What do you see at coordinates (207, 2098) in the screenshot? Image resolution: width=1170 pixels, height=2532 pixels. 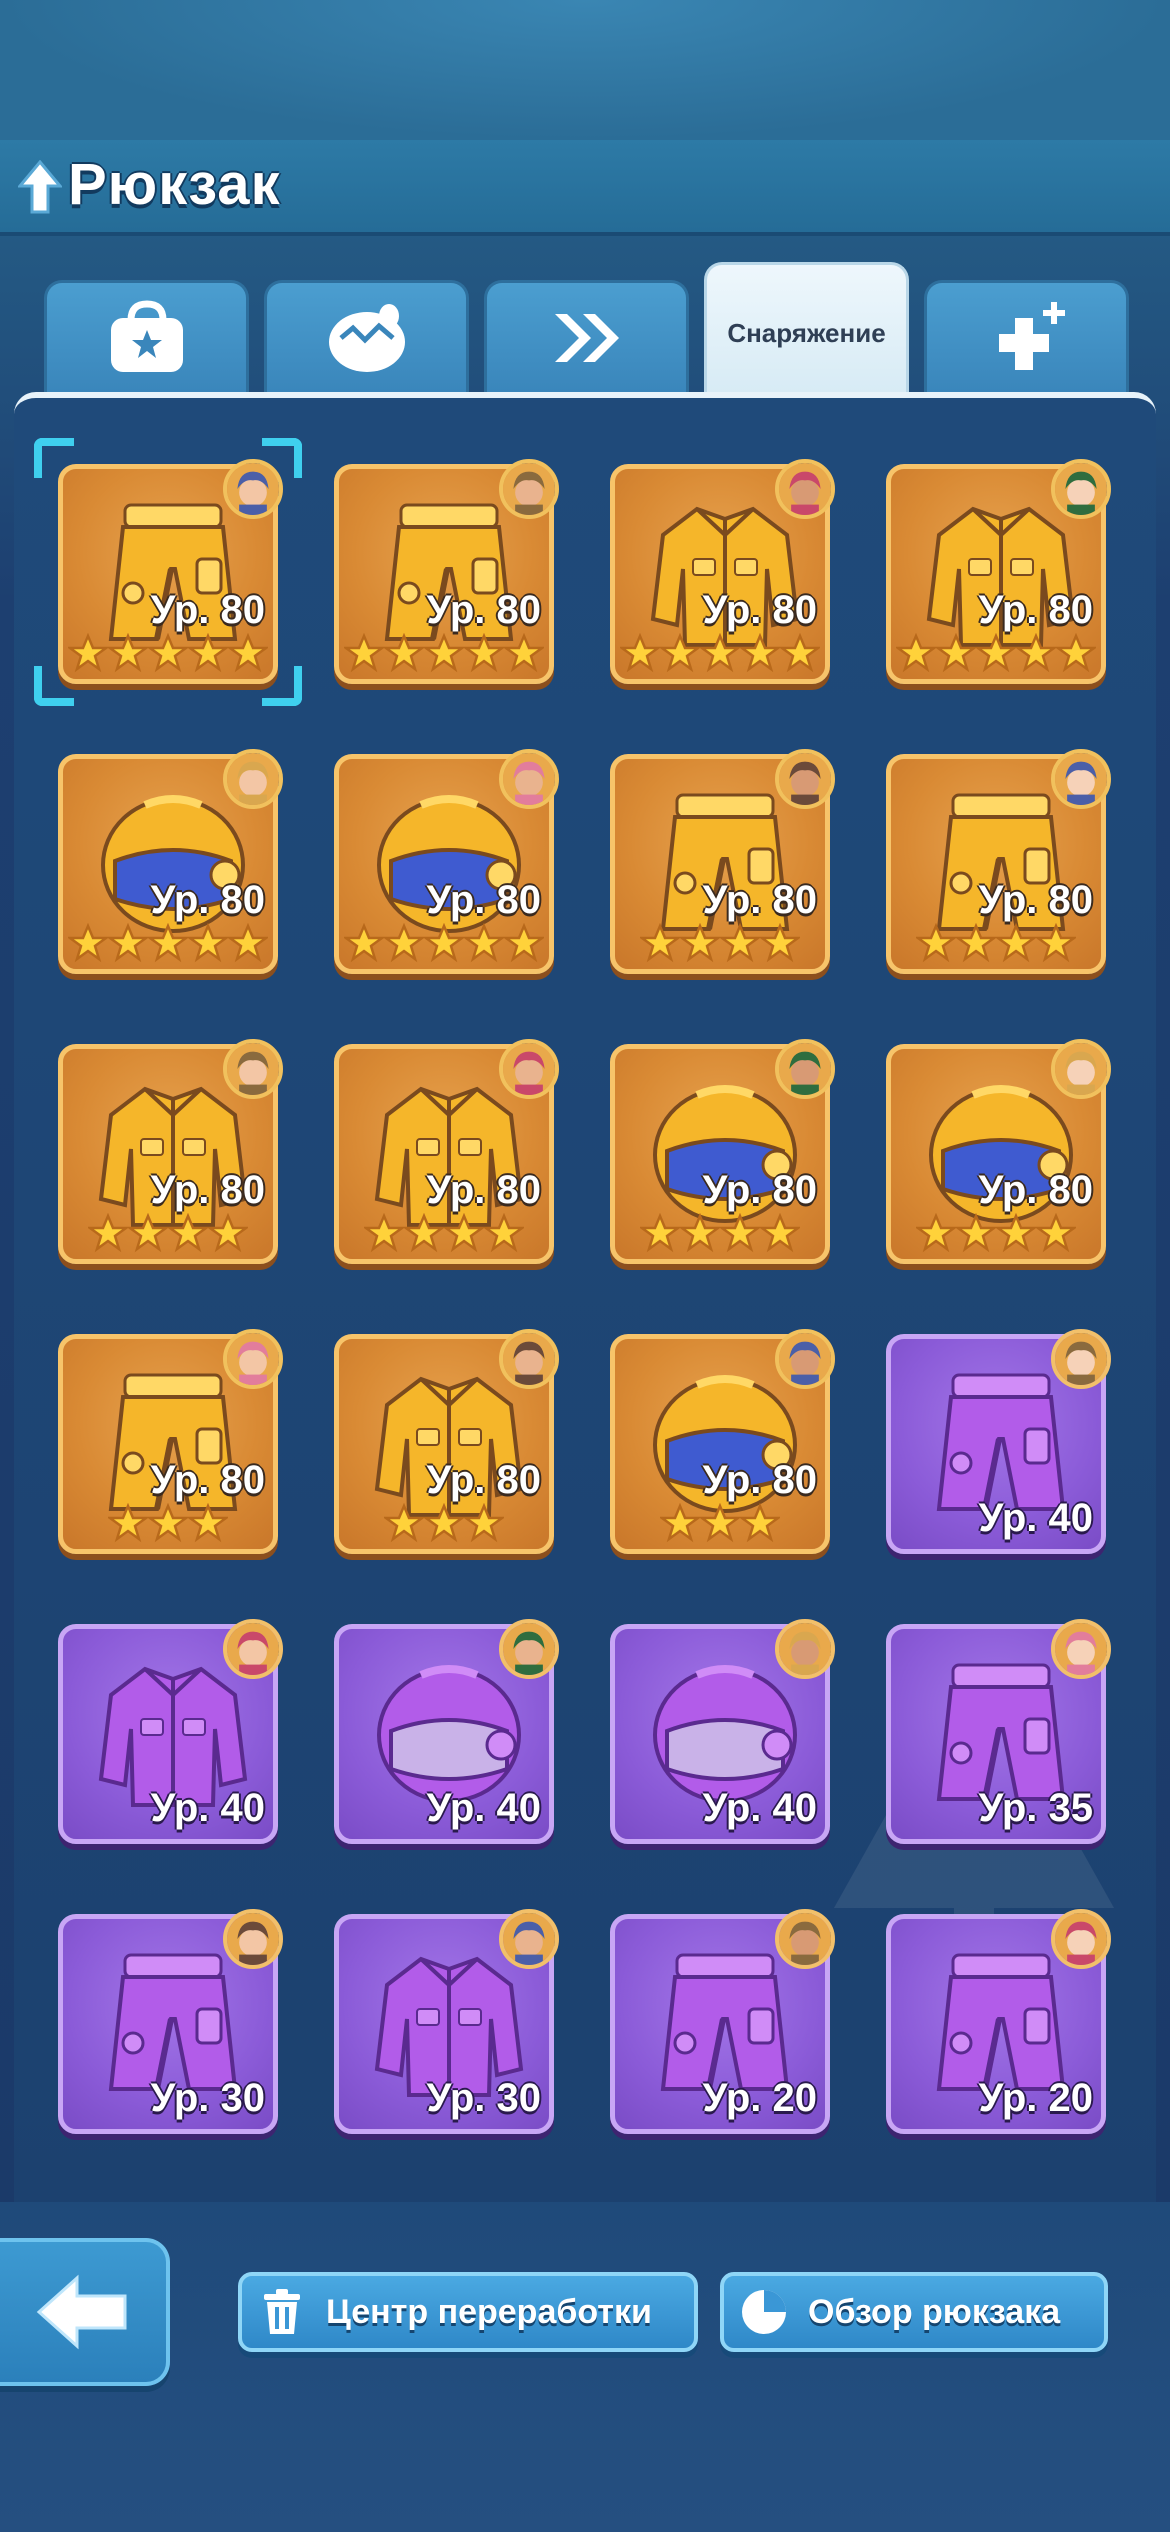 I see `item-level: Ур. 30` at bounding box center [207, 2098].